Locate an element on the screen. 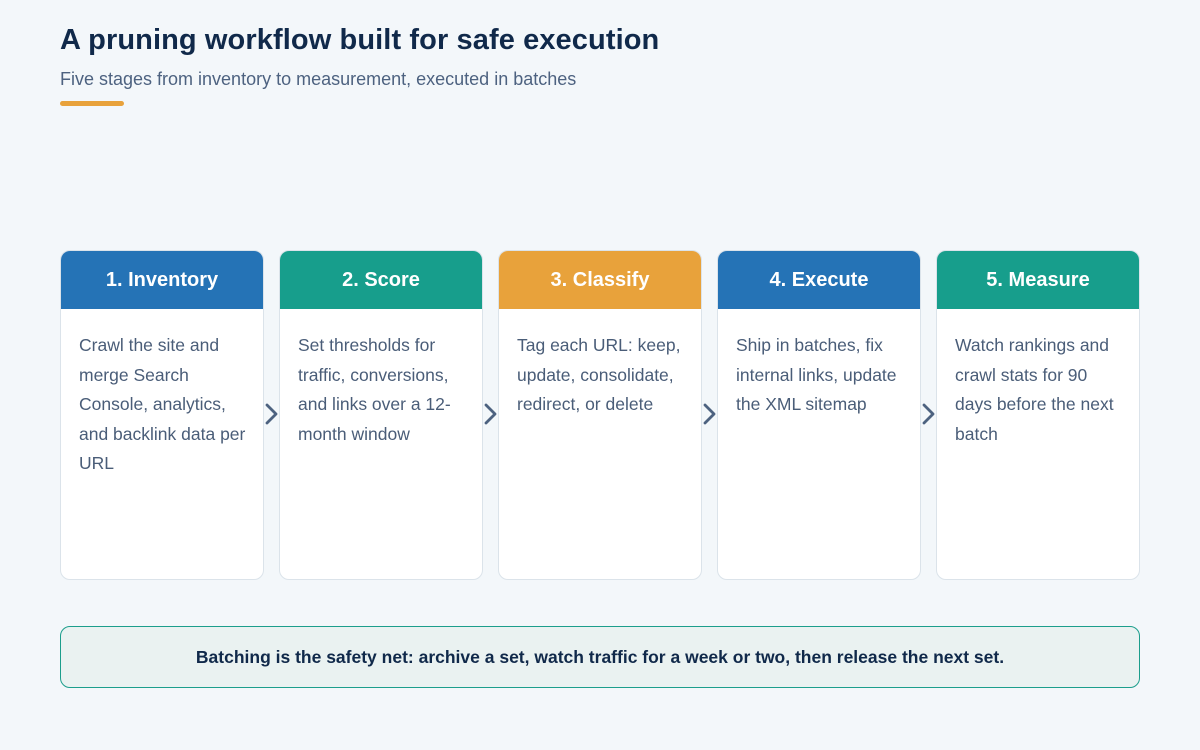  stage-title: 2. Score is located at coordinates (381, 279).